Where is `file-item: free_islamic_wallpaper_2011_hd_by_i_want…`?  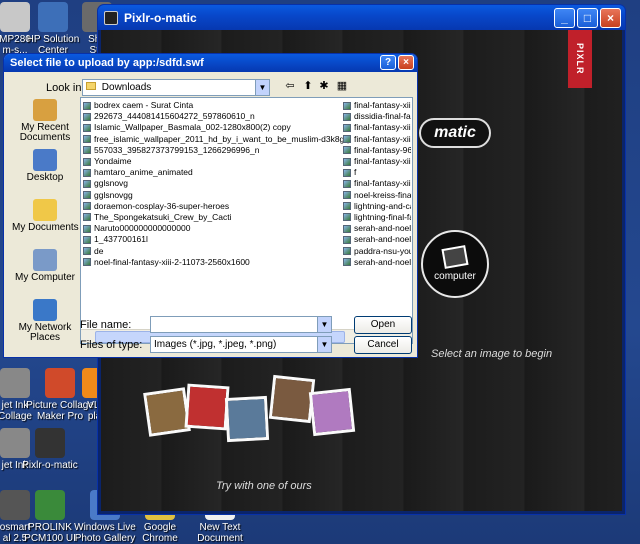
file-item: free_islamic_wallpaper_2011_hd_by_i_want… is located at coordinates (216, 139).